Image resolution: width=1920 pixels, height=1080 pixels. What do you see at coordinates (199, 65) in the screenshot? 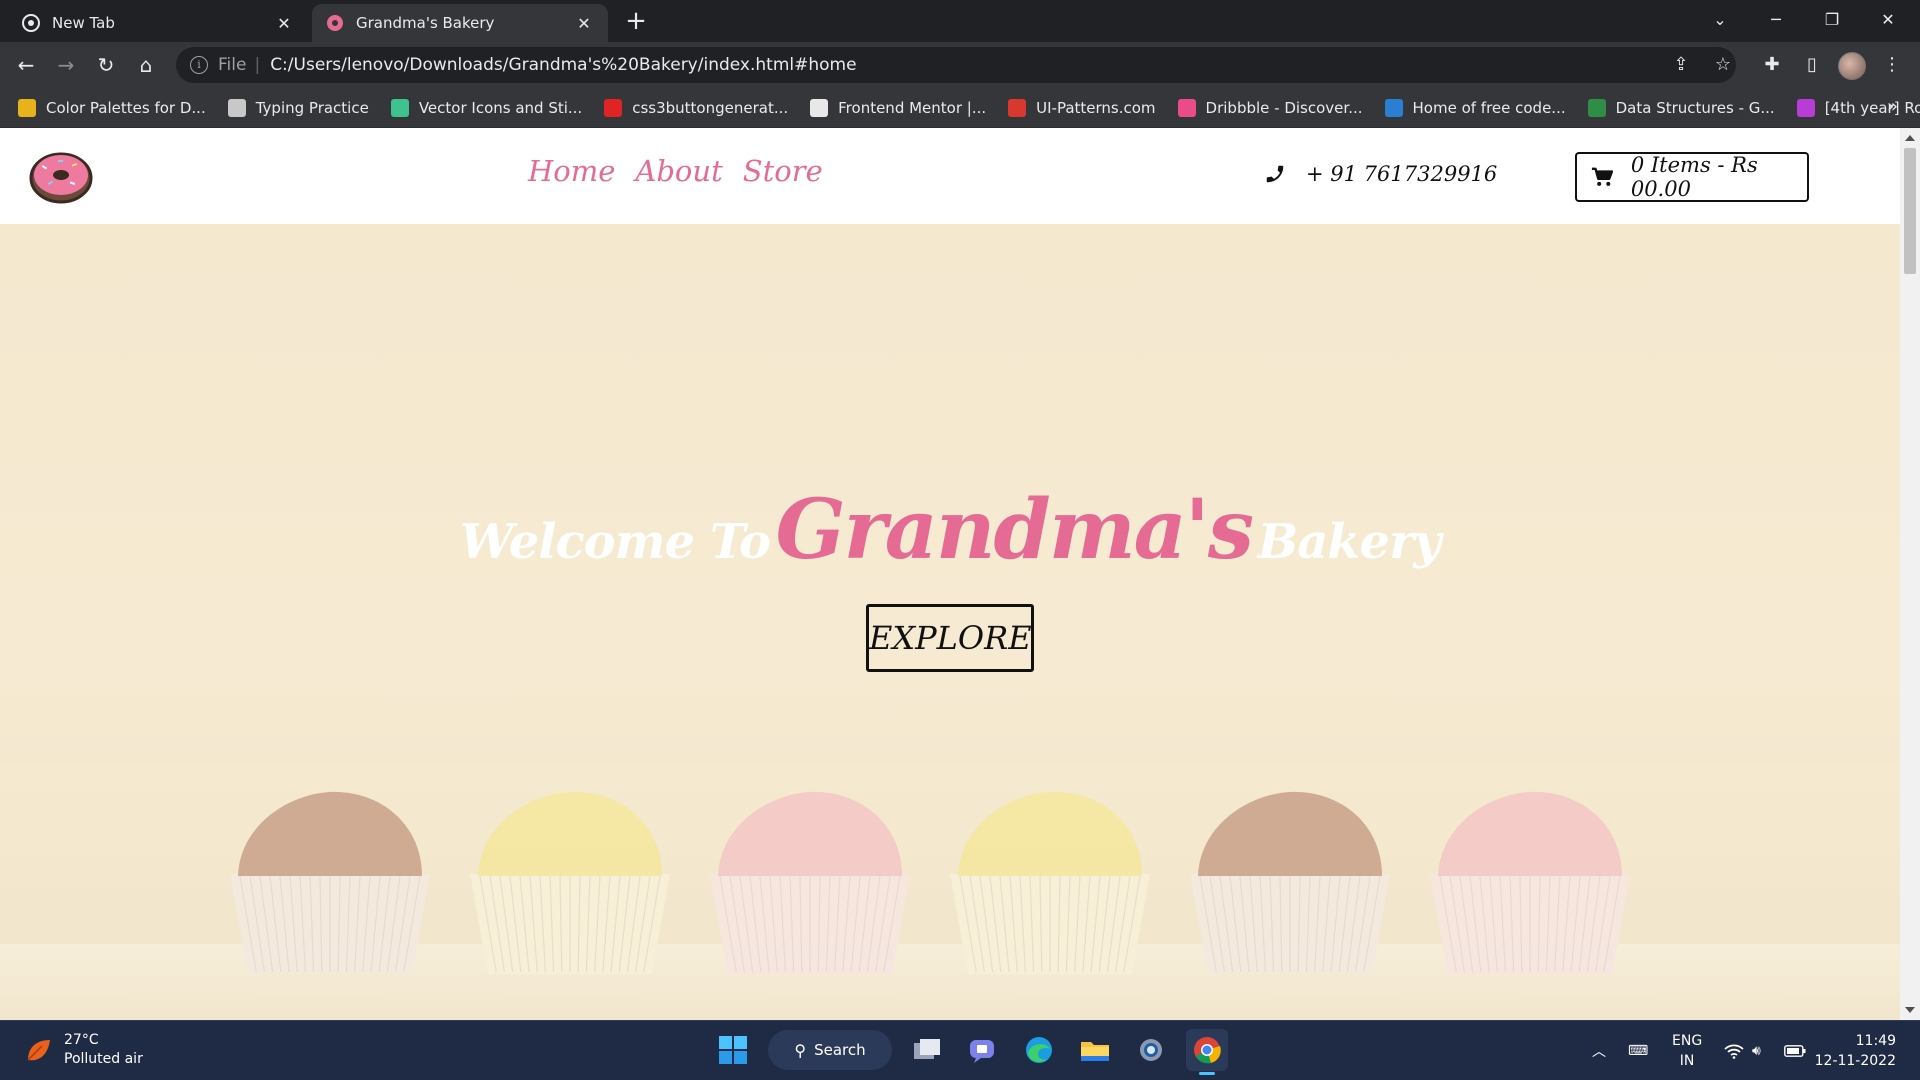
I see `site-info-icon: i` at bounding box center [199, 65].